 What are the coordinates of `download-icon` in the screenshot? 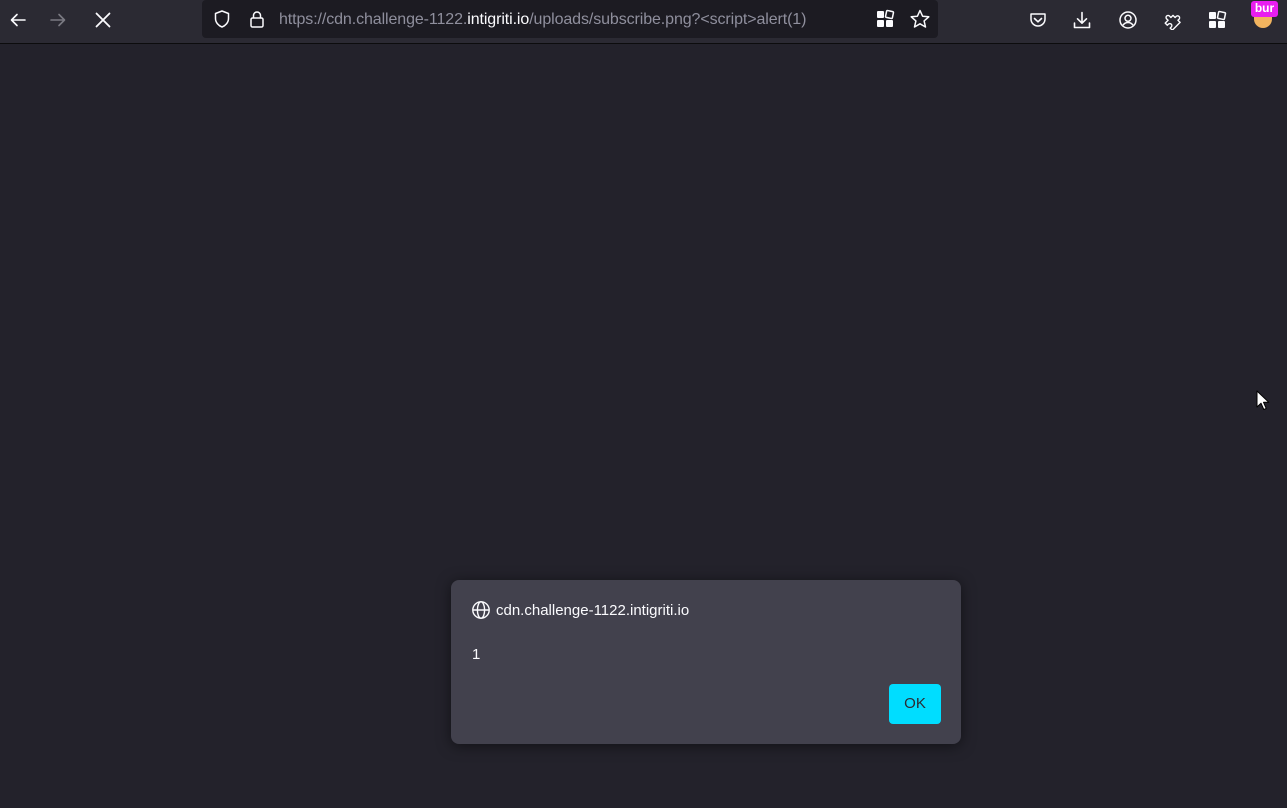 It's located at (1082, 20).